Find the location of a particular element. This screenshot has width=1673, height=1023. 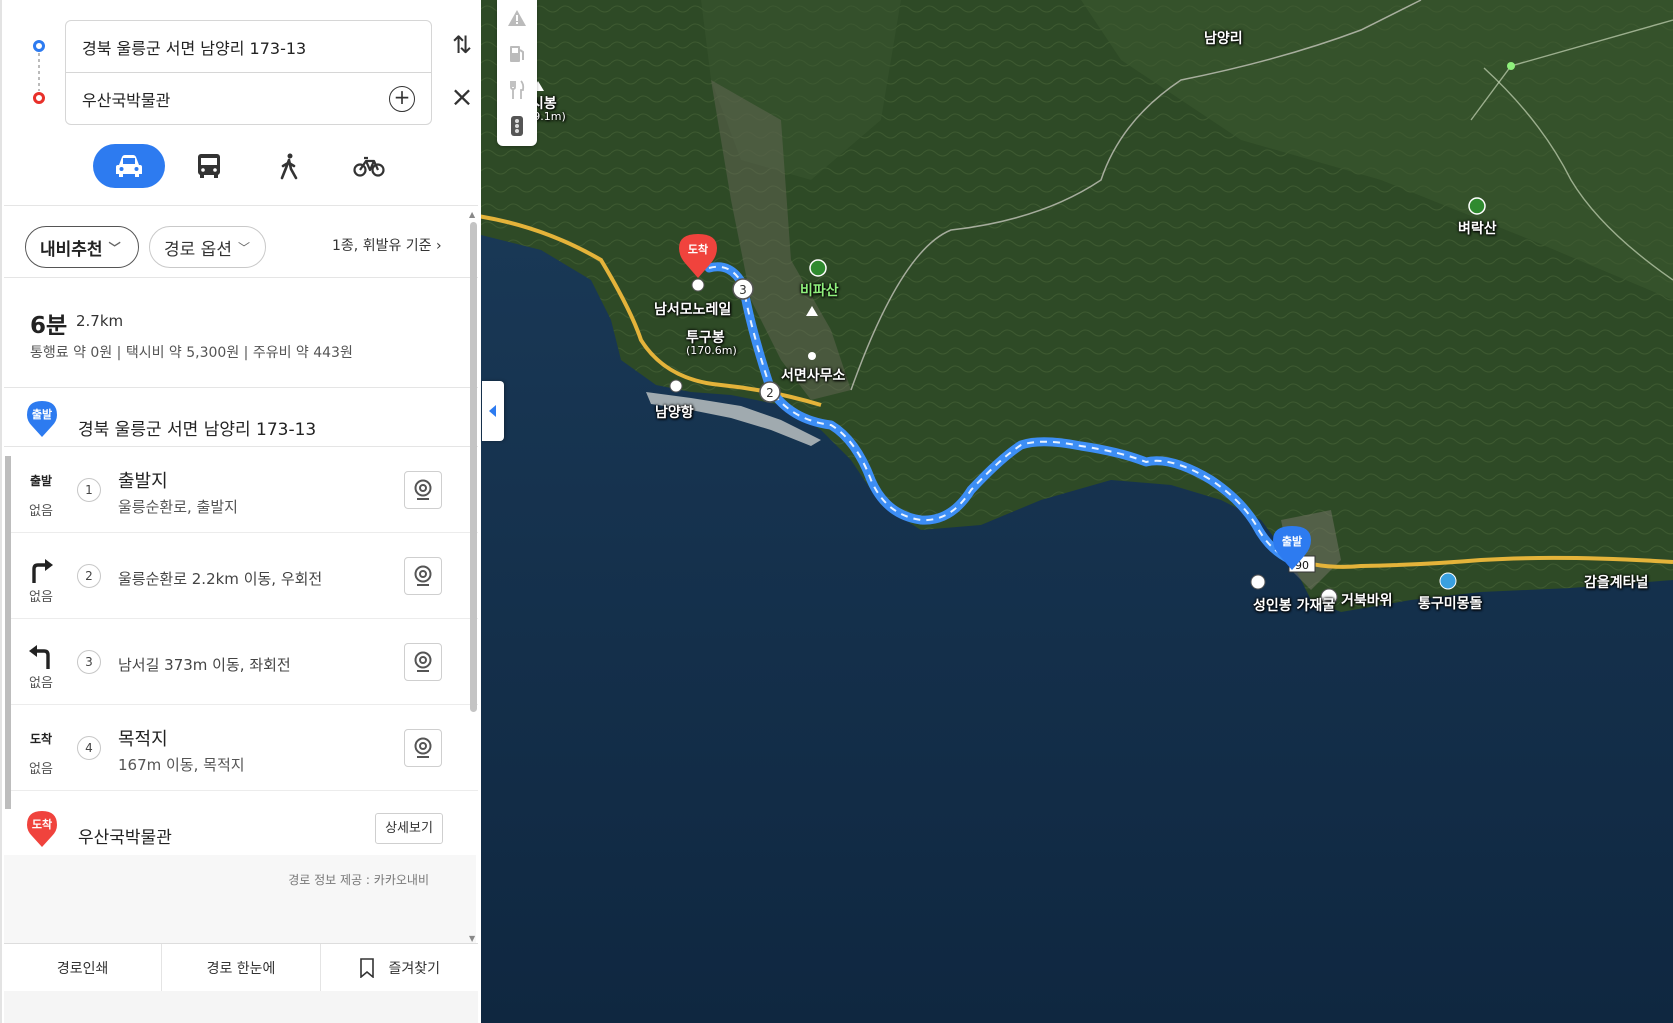

print-route-label: 경로인쇄 is located at coordinates (82, 968).